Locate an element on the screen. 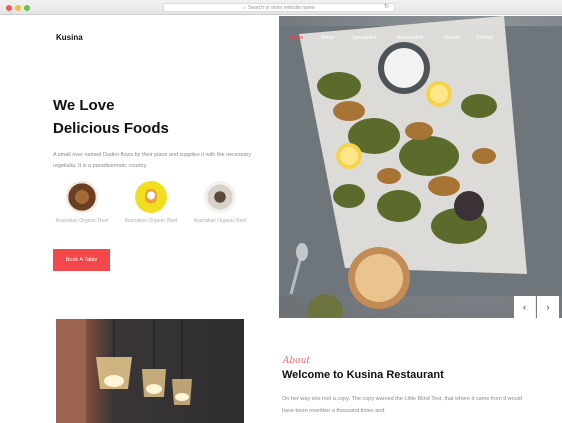 This screenshot has height=423, width=562. address-bar: ⌕ Search or enter website name is located at coordinates (279, 7).